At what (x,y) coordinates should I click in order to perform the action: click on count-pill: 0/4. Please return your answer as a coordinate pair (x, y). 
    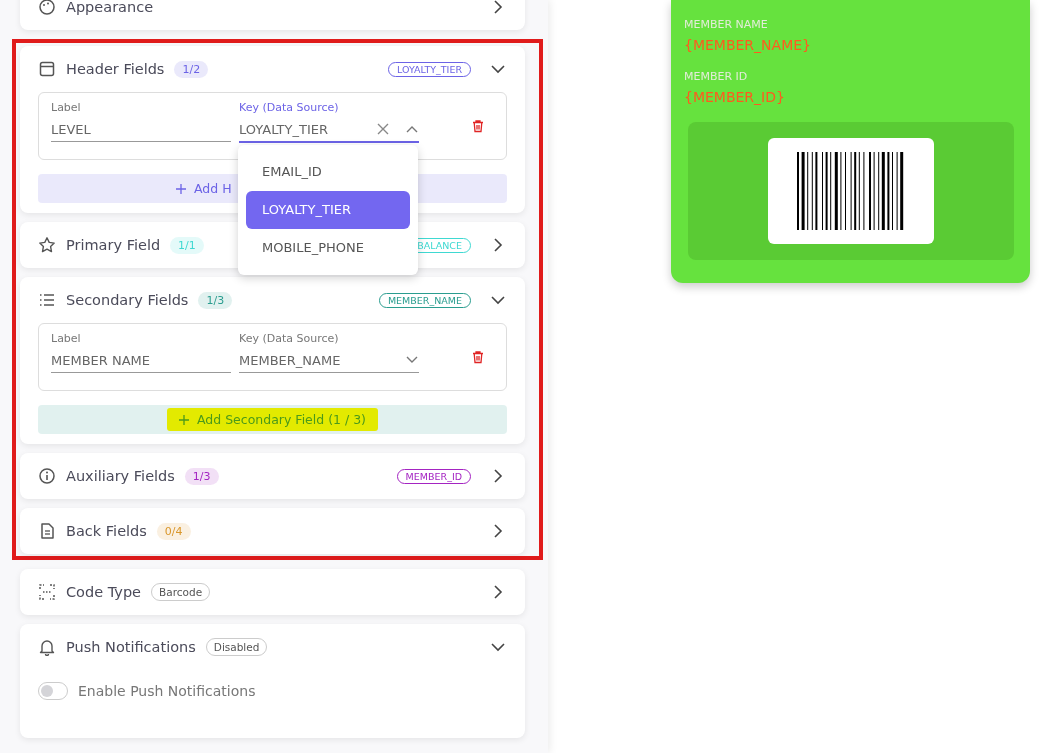
    Looking at the image, I should click on (173, 531).